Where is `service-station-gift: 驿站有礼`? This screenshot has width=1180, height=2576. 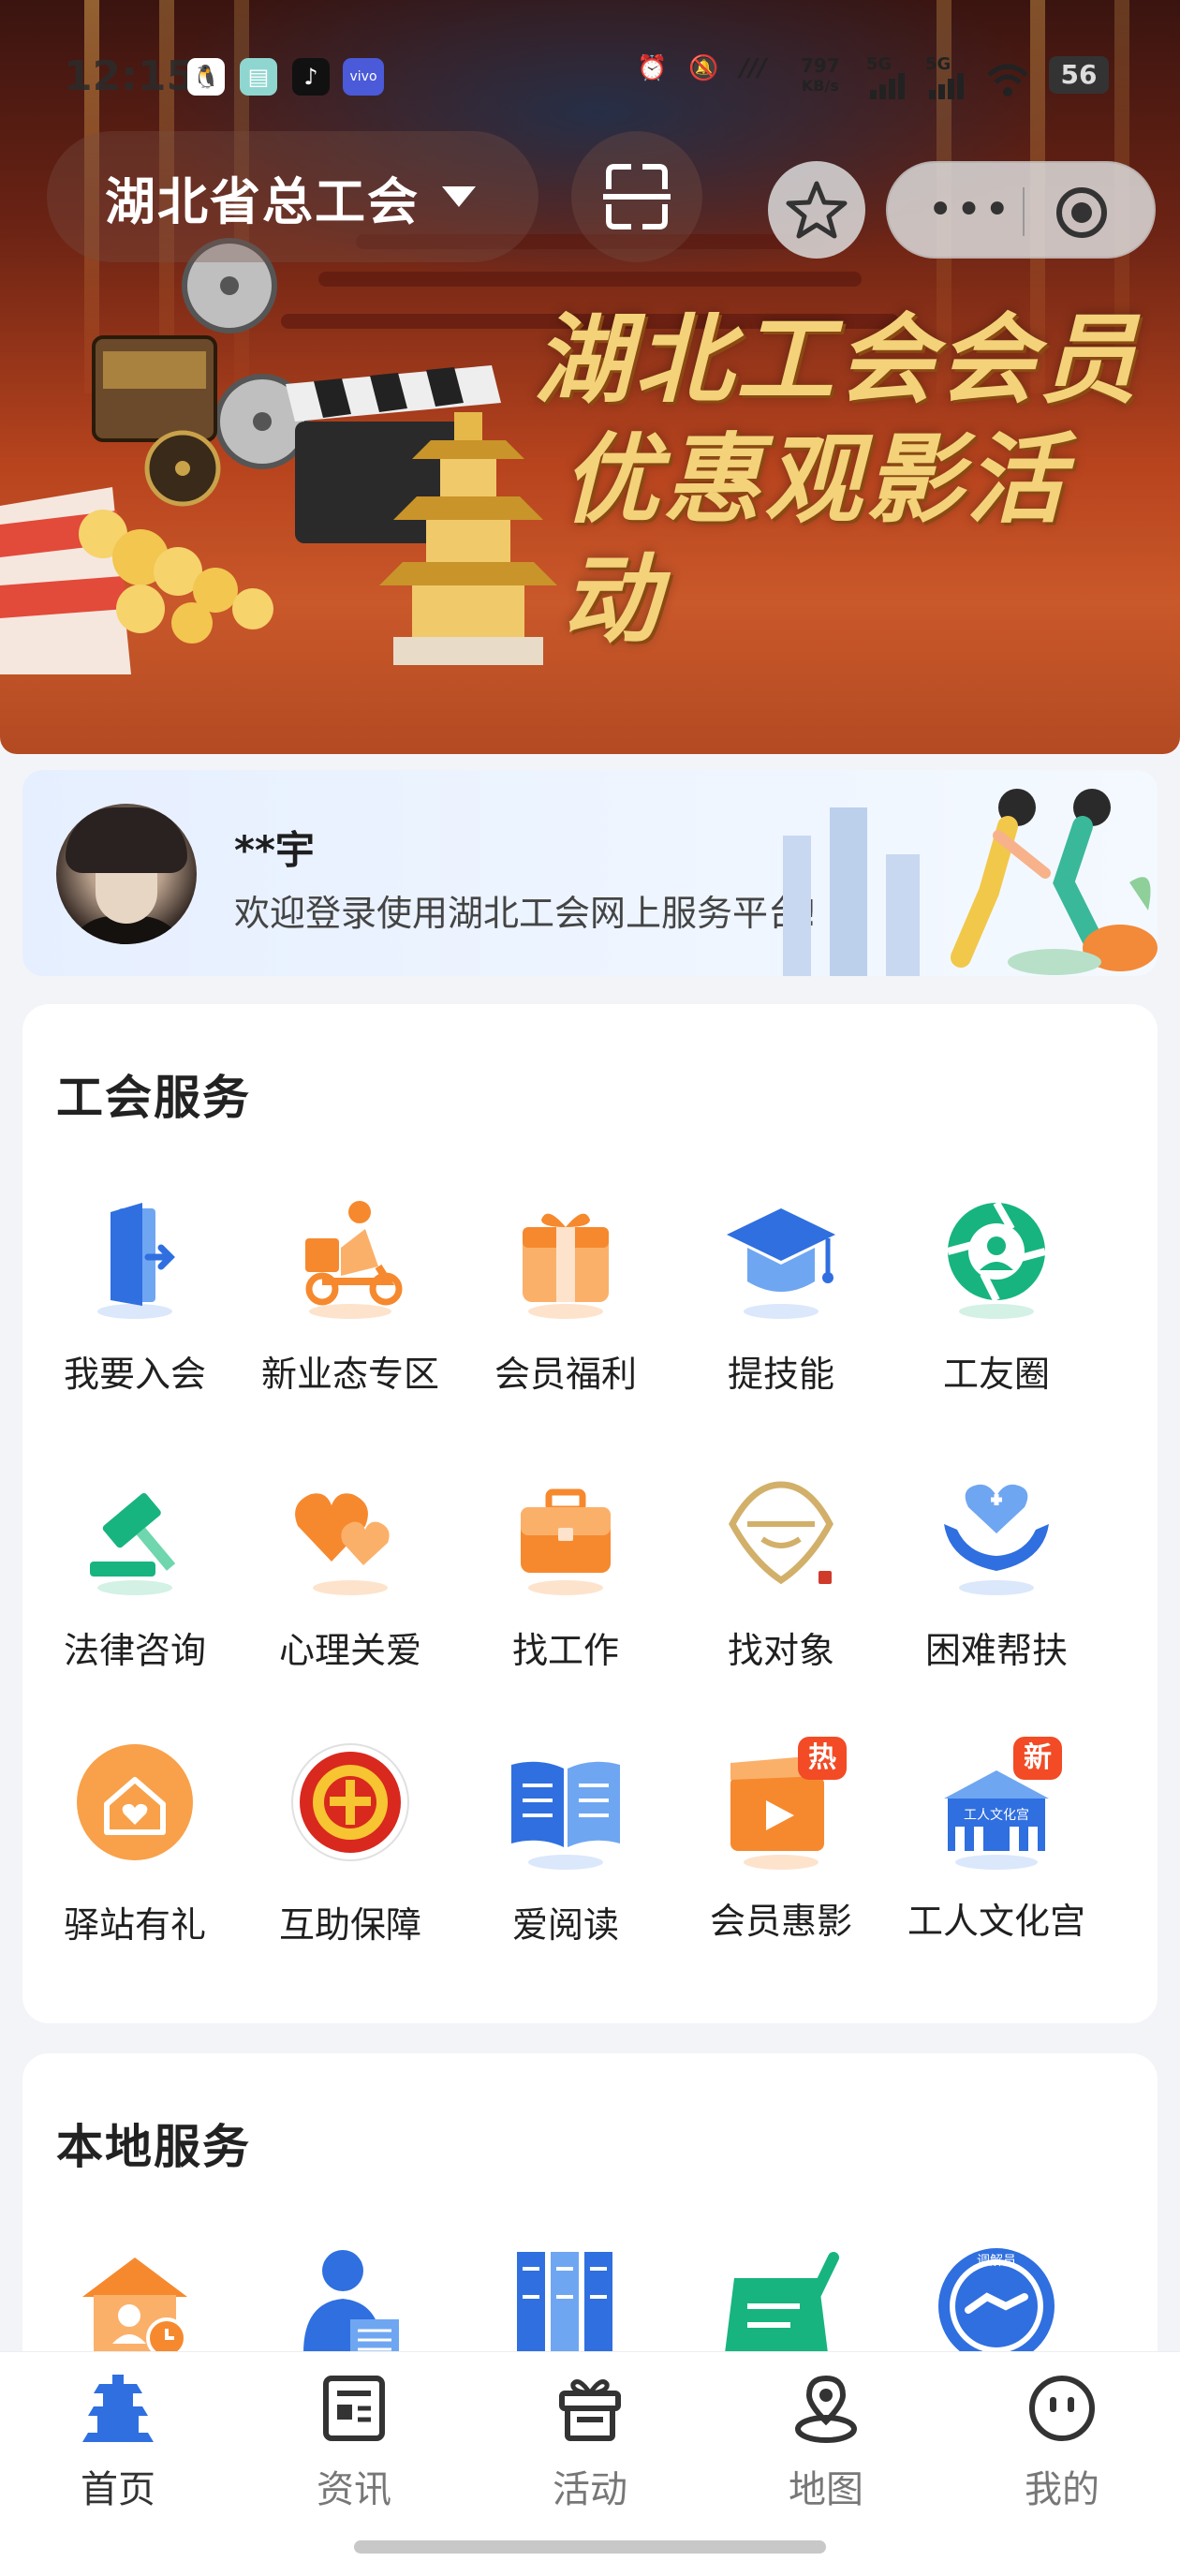 service-station-gift: 驿站有礼 is located at coordinates (135, 1844).